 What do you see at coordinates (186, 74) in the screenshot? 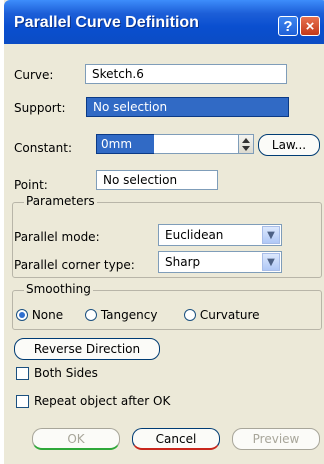
I see `curve-field: Sketch.6` at bounding box center [186, 74].